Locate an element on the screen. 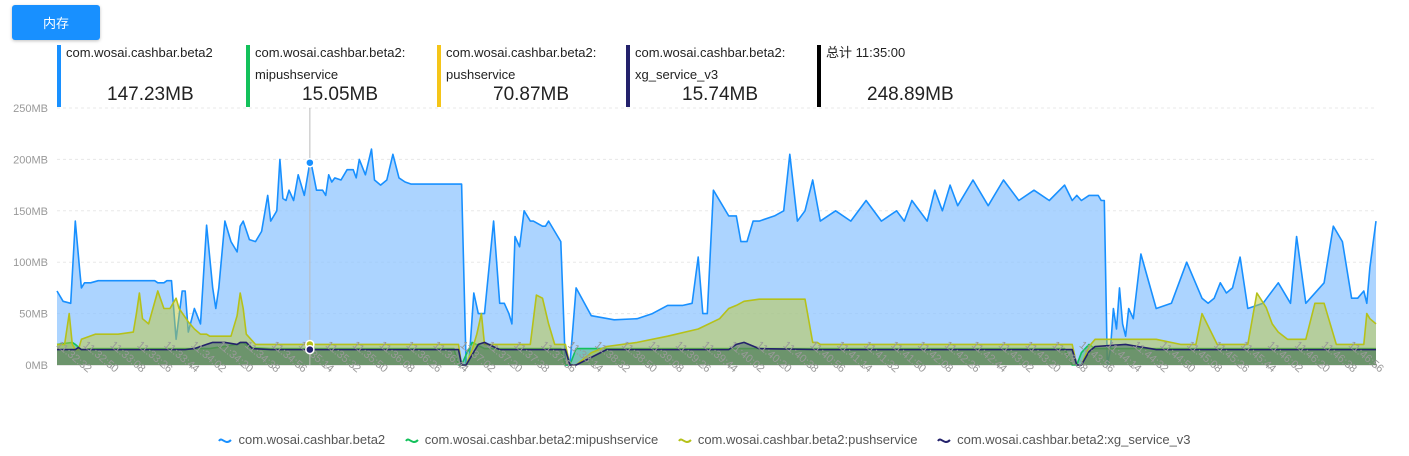 The image size is (1409, 456). legend-item-push: com.wosai.cashbar.beta2:pushservice is located at coordinates (797, 439).